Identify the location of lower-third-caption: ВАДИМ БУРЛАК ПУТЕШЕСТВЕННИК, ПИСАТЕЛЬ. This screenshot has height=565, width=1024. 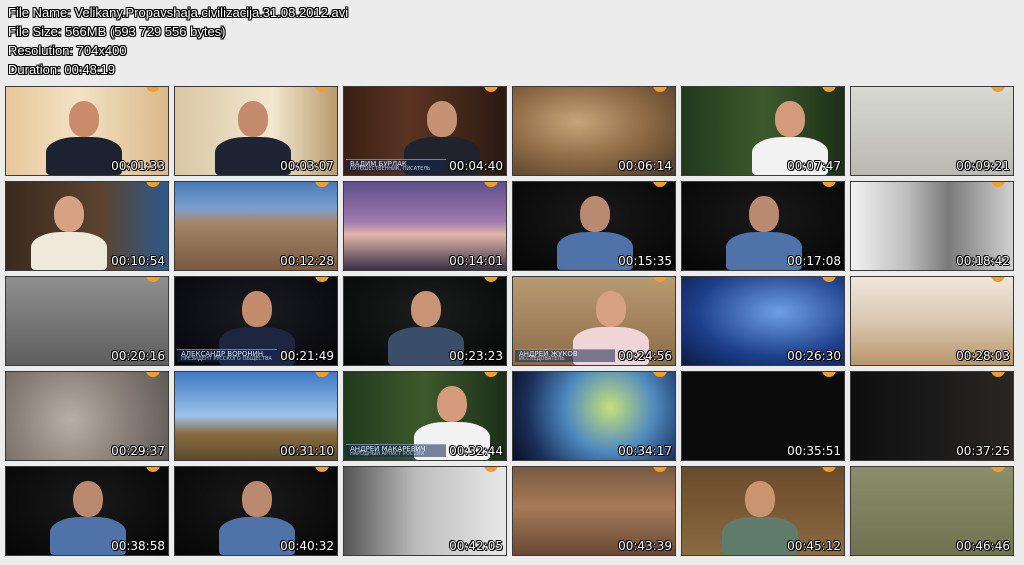
(396, 165).